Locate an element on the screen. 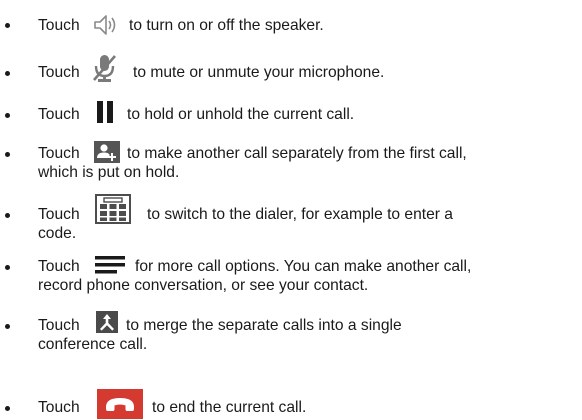  list-item: Touch to mute or unmute your microphone. is located at coordinates (291, 69).